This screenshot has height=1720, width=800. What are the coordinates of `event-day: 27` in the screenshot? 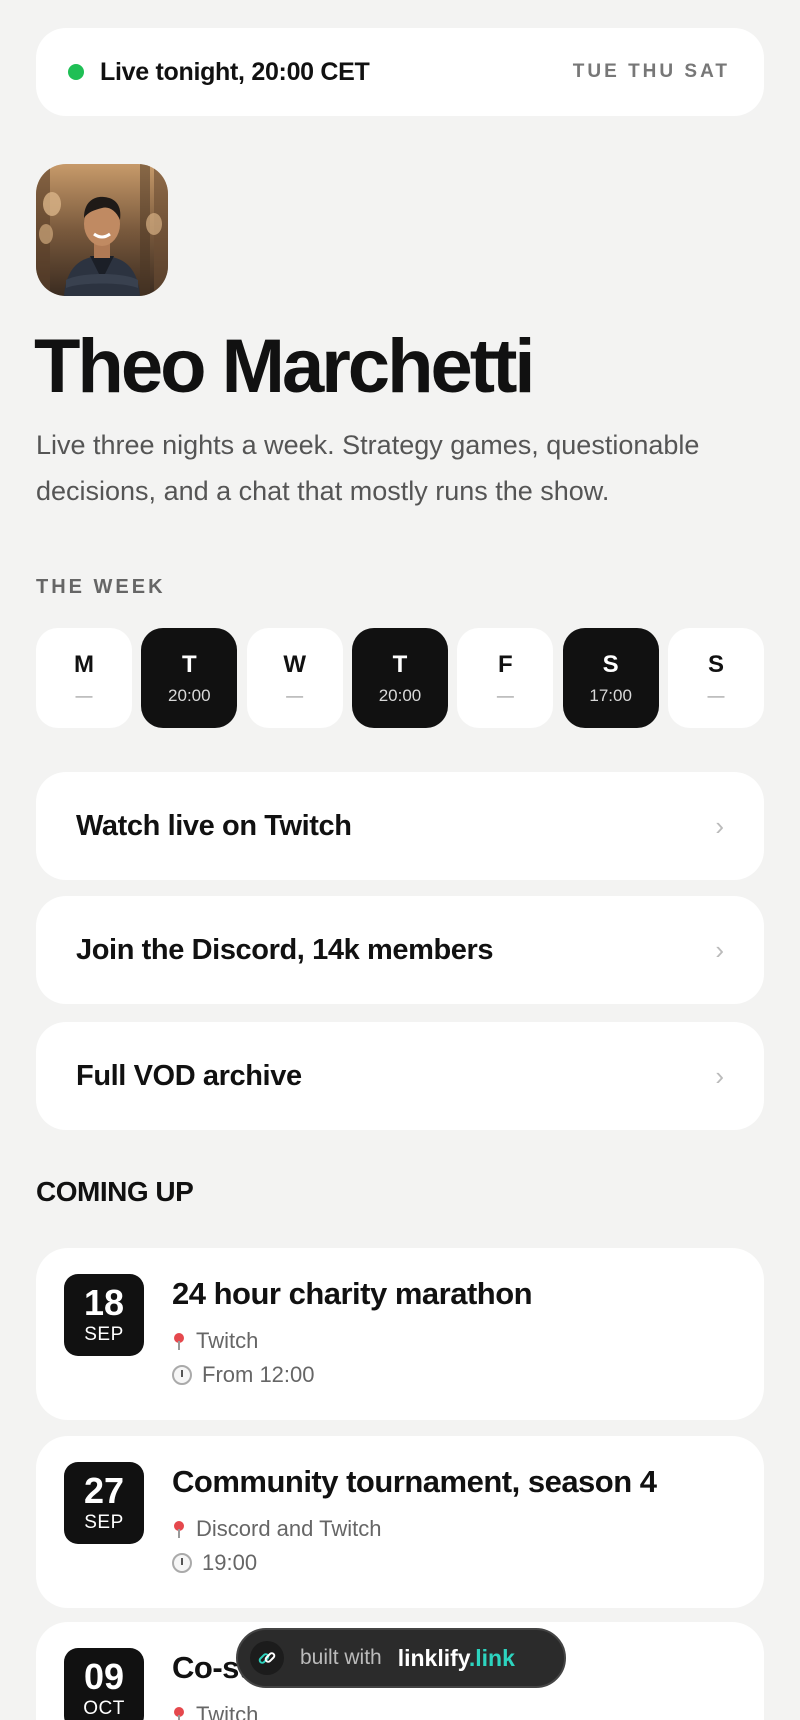 It's located at (104, 1490).